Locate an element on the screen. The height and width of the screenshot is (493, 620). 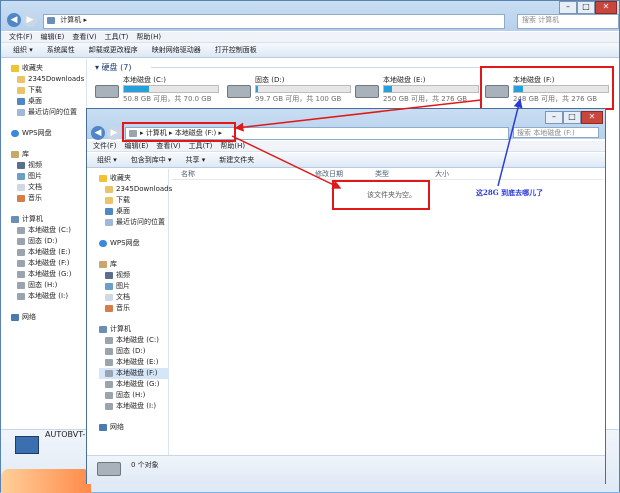
arrow-drive-to-address is located at coordinates (358, 115).